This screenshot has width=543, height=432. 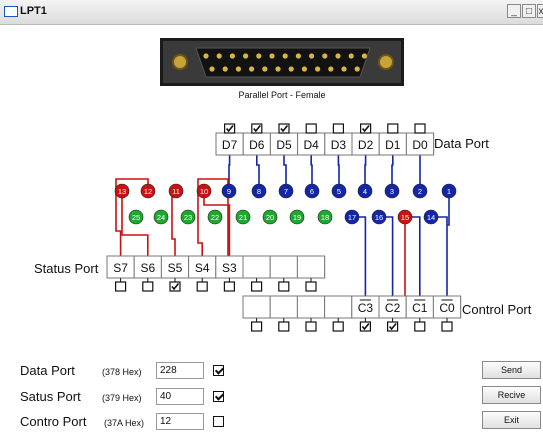 I want to click on register-hex-control: (37A Hex), so click(x=124, y=423).